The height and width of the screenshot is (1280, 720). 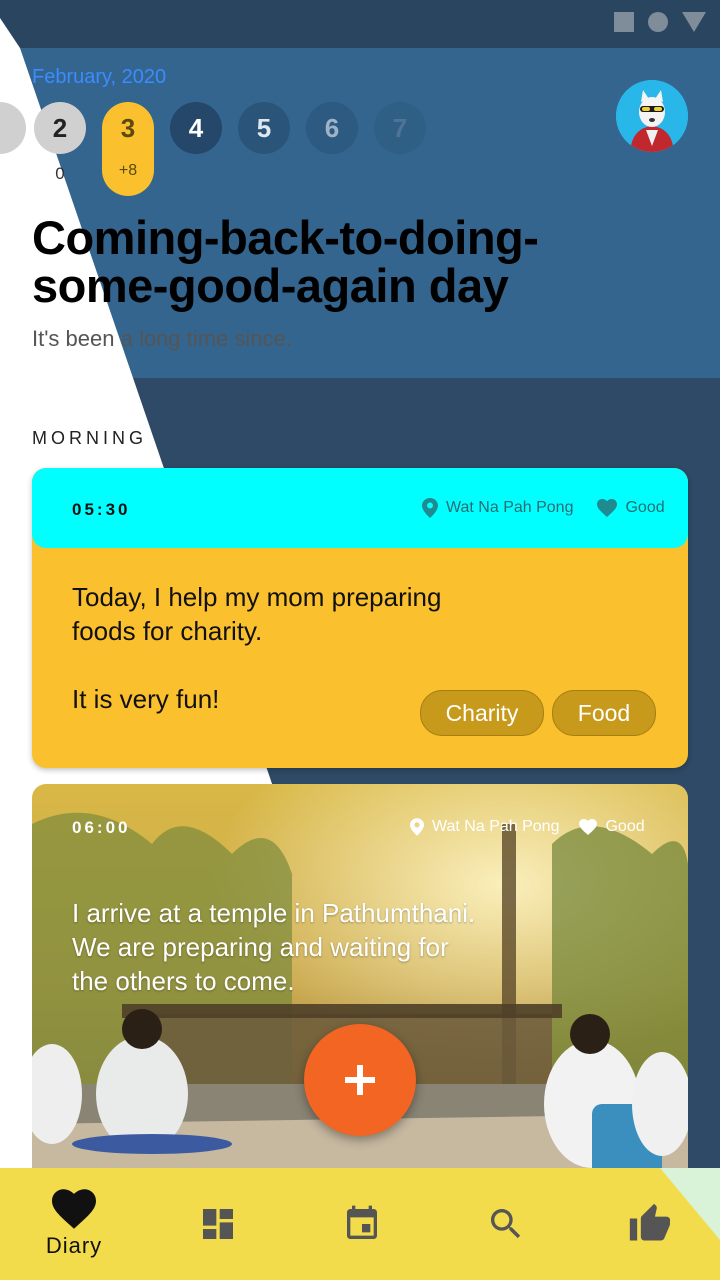 I want to click on thumbs-up-icon, so click(x=650, y=1222).